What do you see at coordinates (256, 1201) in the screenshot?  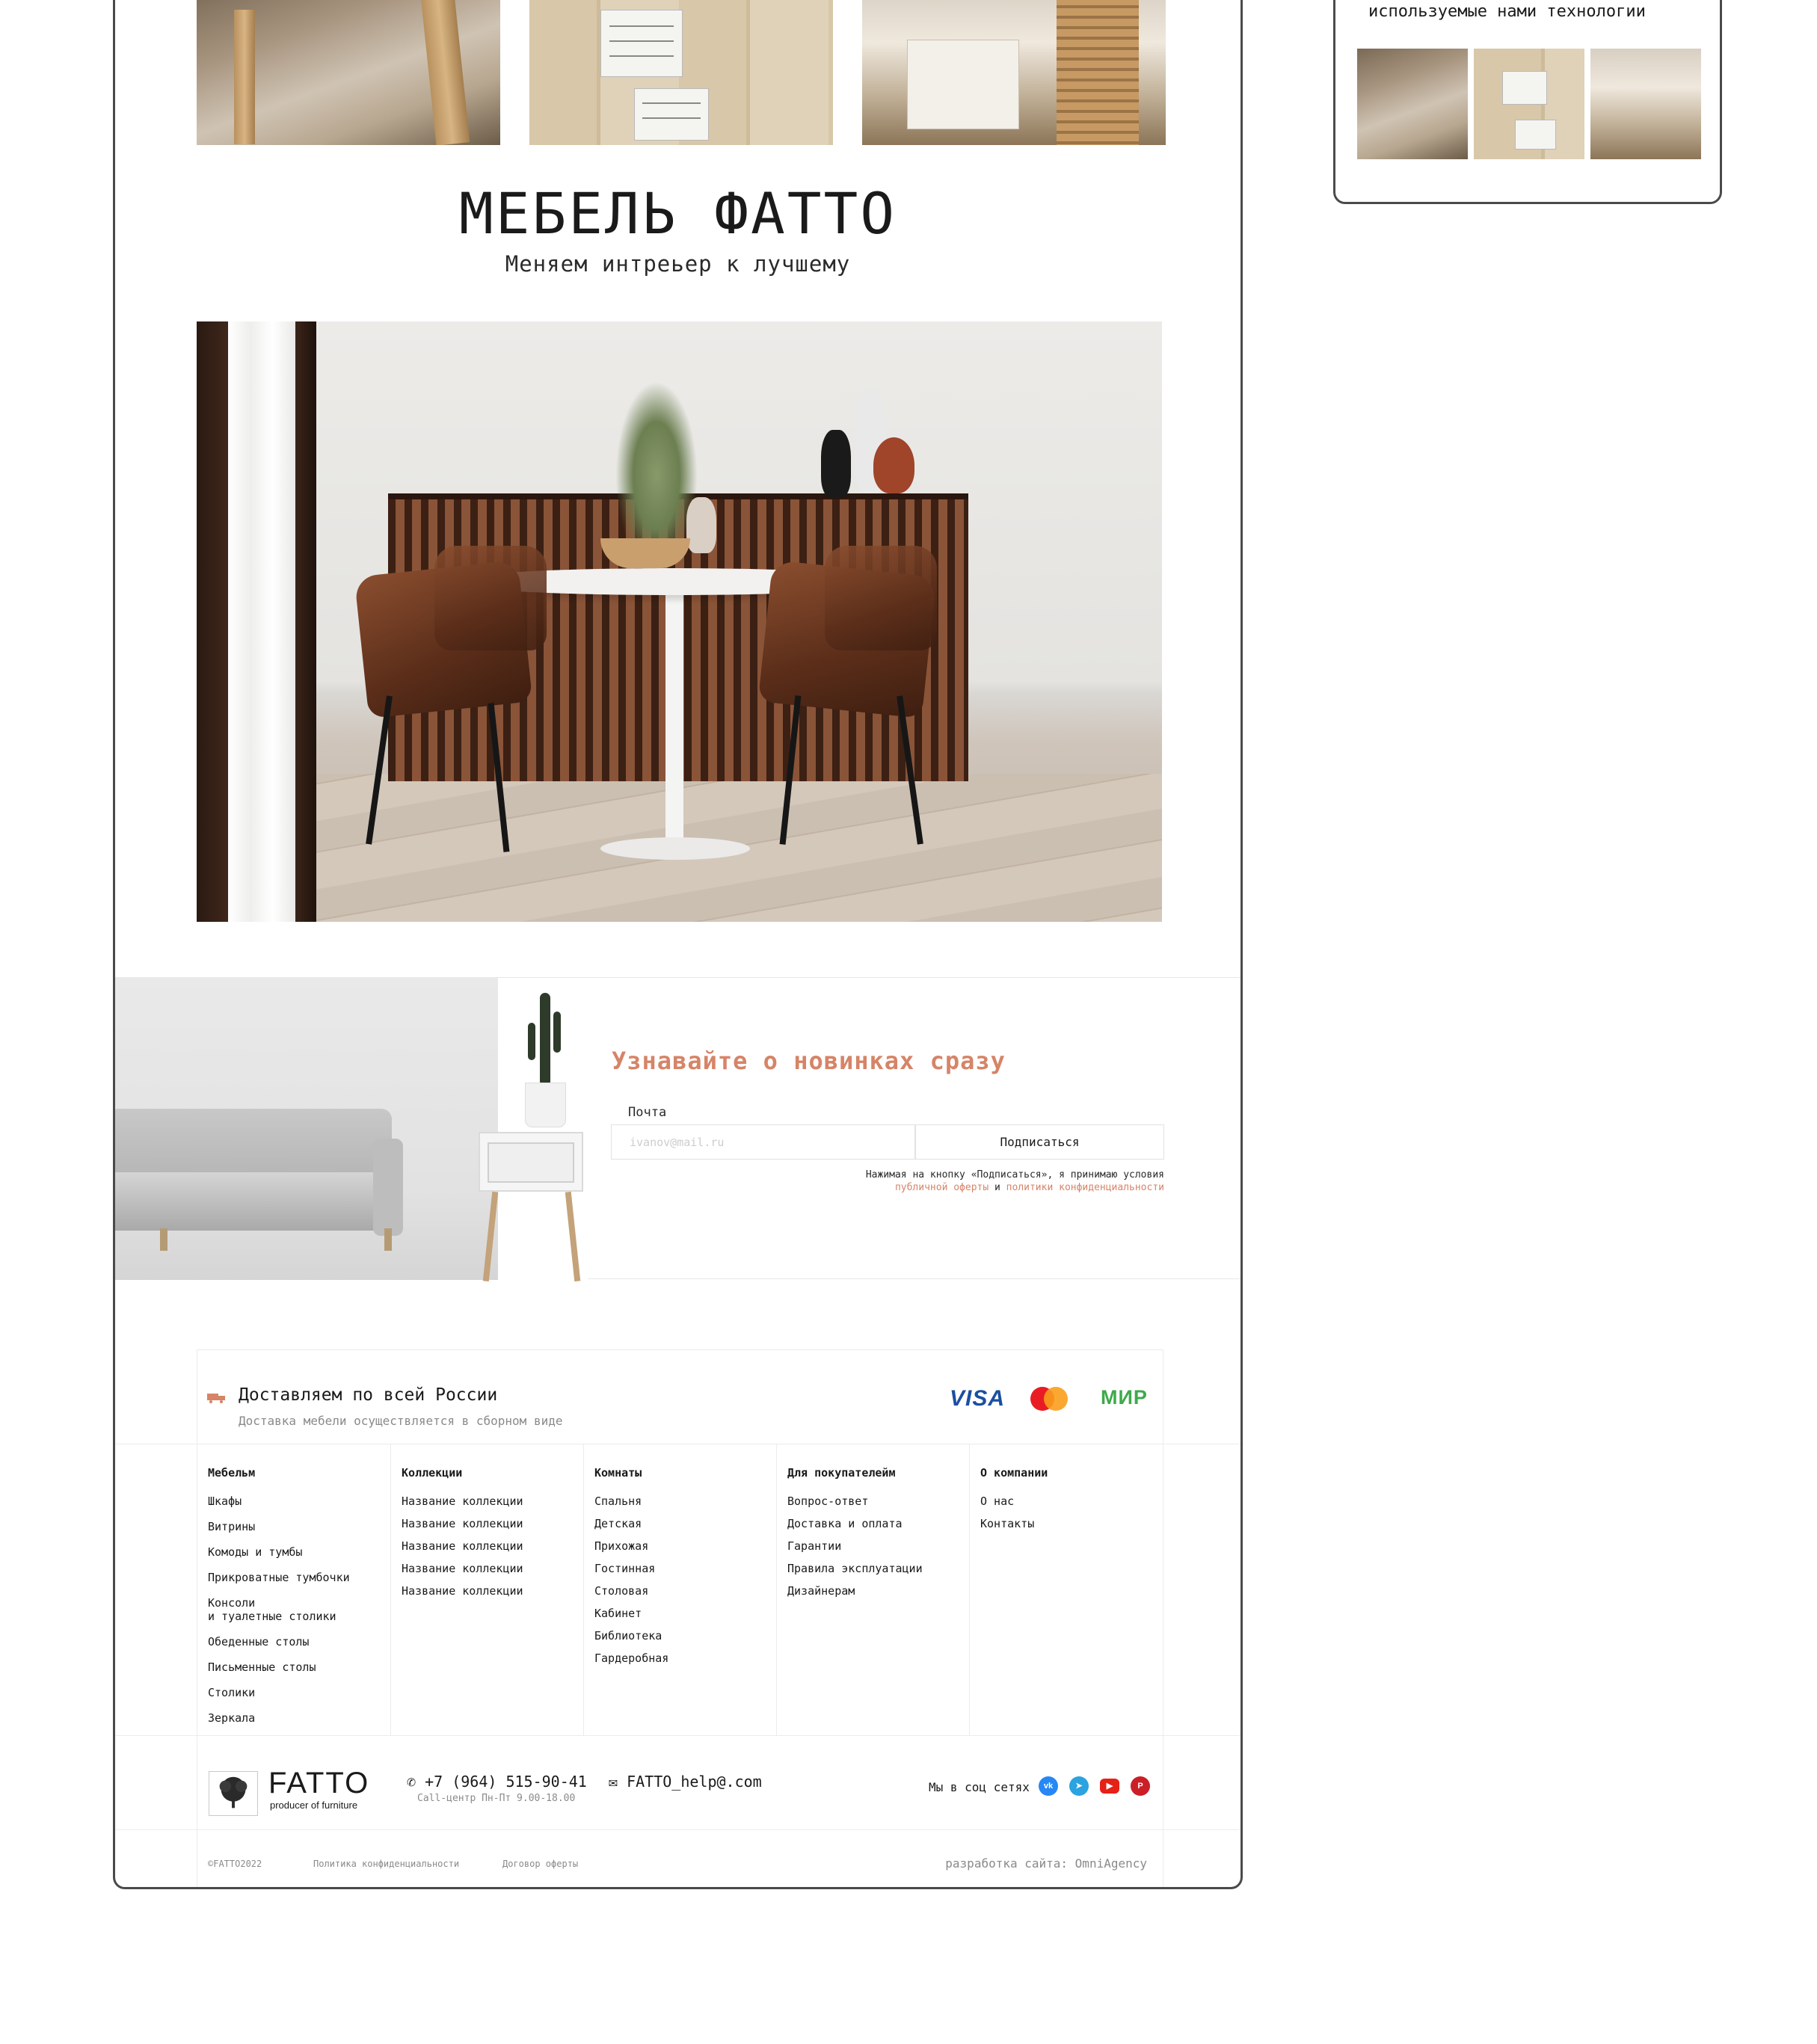 I see `sofa-seat` at bounding box center [256, 1201].